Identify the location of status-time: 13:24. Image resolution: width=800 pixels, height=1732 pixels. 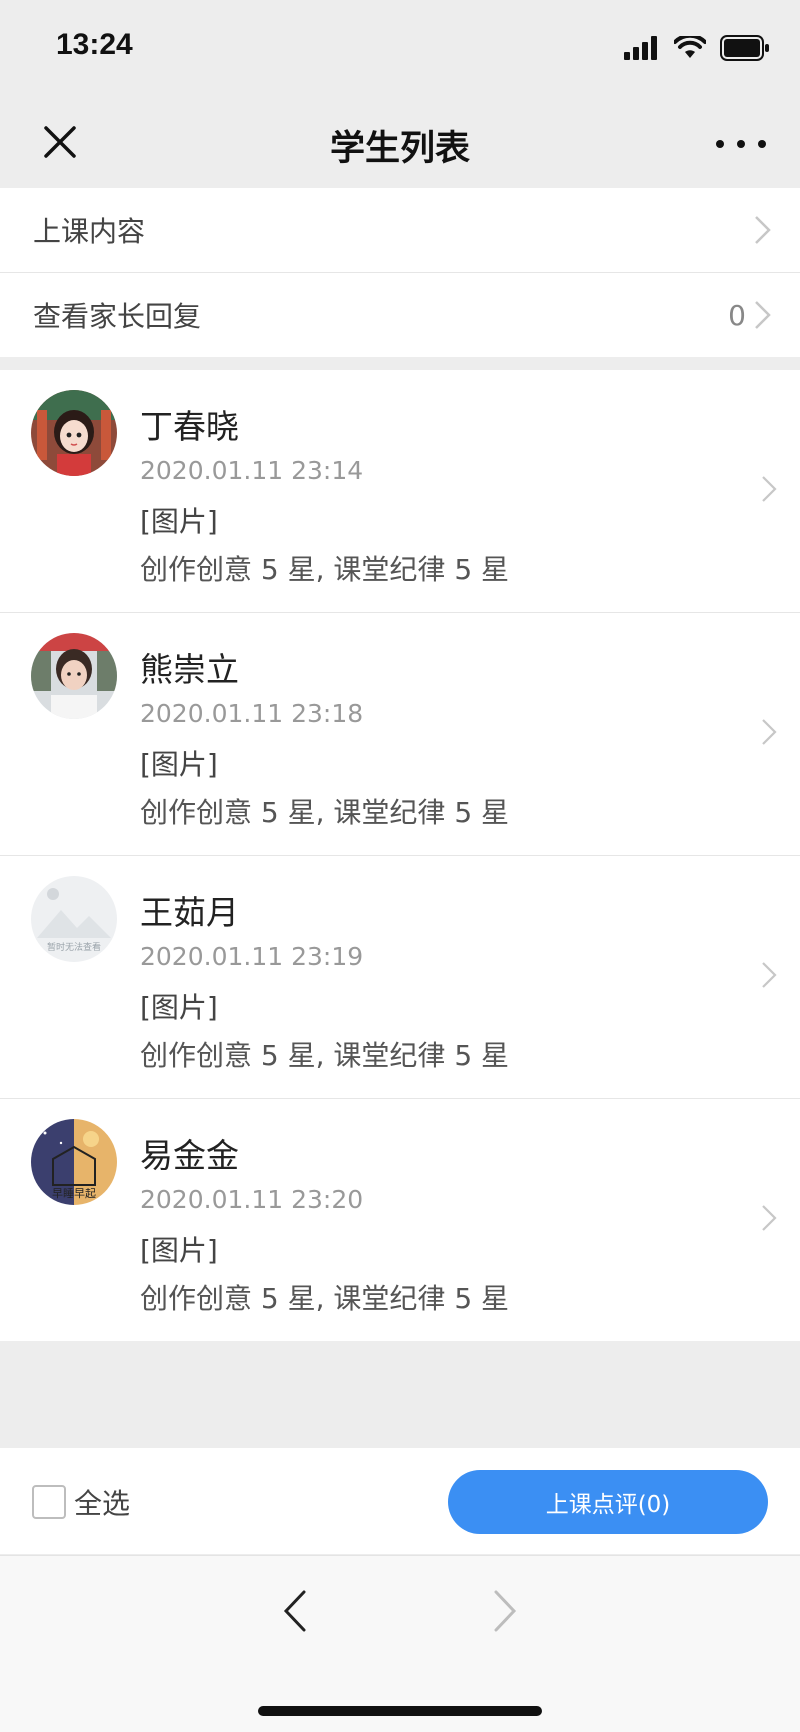
(94, 44).